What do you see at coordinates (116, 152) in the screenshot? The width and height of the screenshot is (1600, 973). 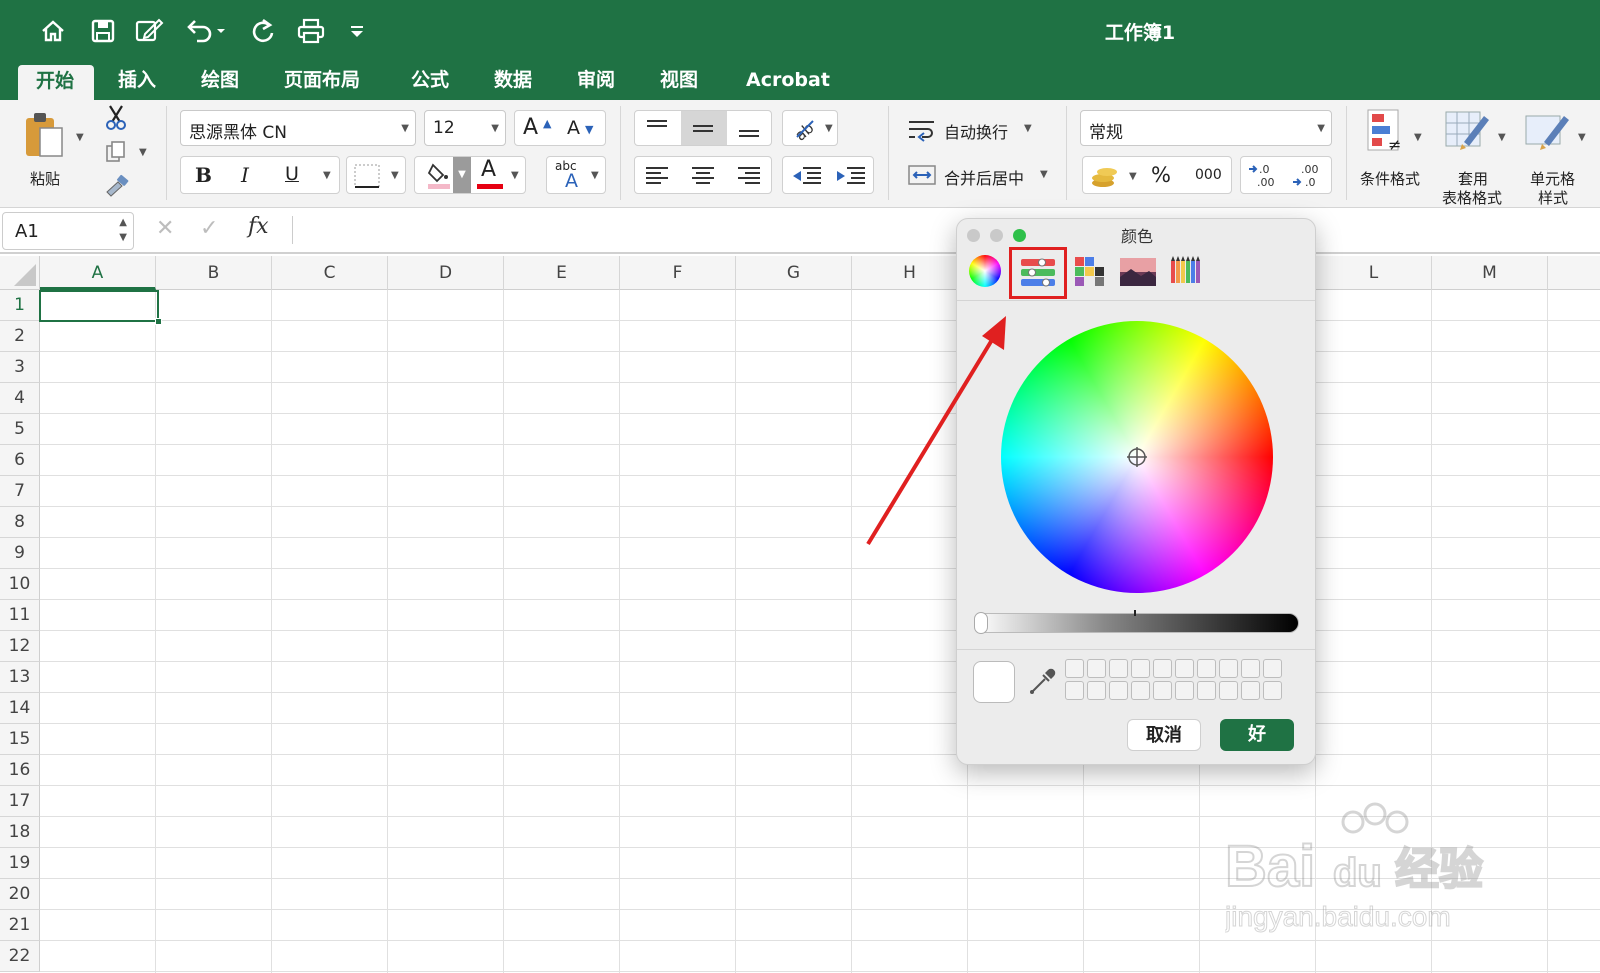 I see `copy-icon` at bounding box center [116, 152].